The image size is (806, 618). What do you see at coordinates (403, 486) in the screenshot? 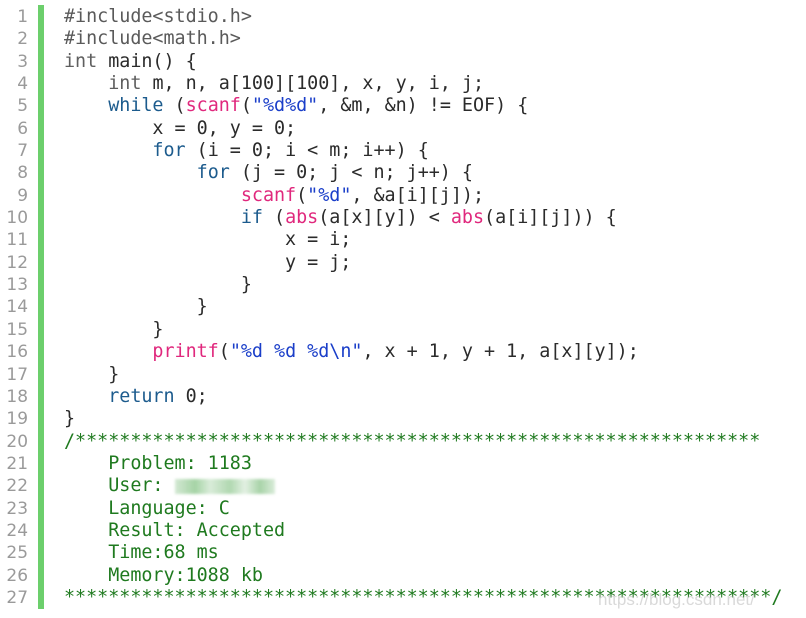
I see `code-line: 22 User:` at bounding box center [403, 486].